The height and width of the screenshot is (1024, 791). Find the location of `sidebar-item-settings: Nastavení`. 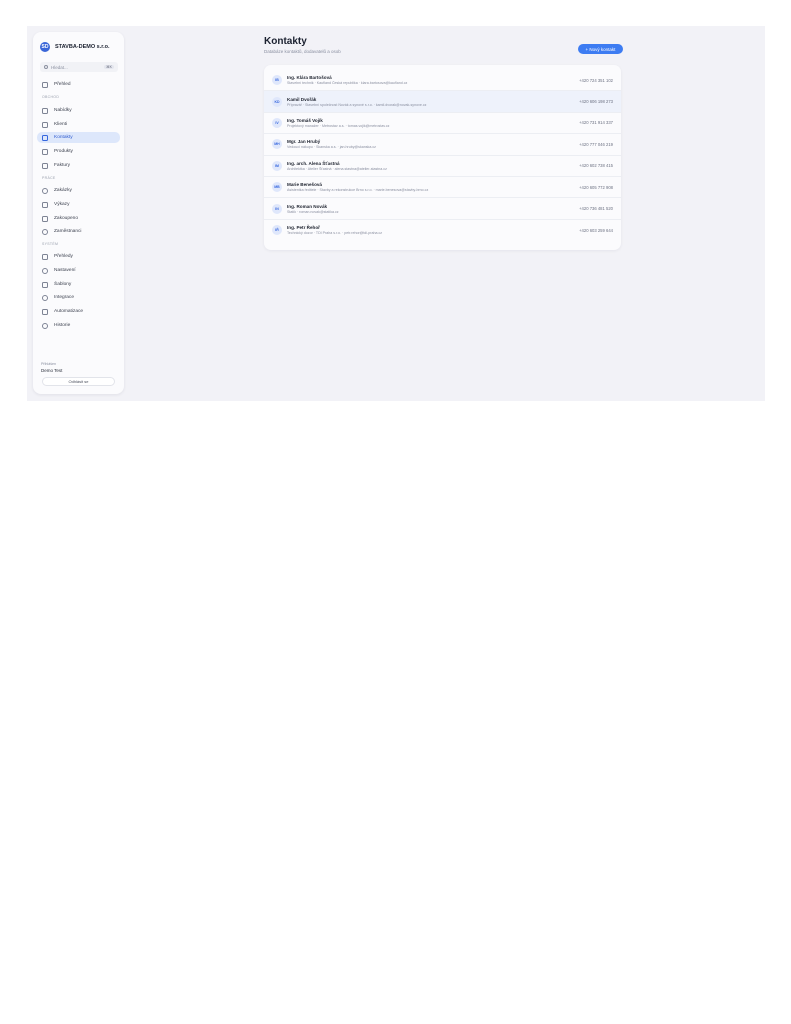

sidebar-item-settings: Nastavení is located at coordinates (78, 270).